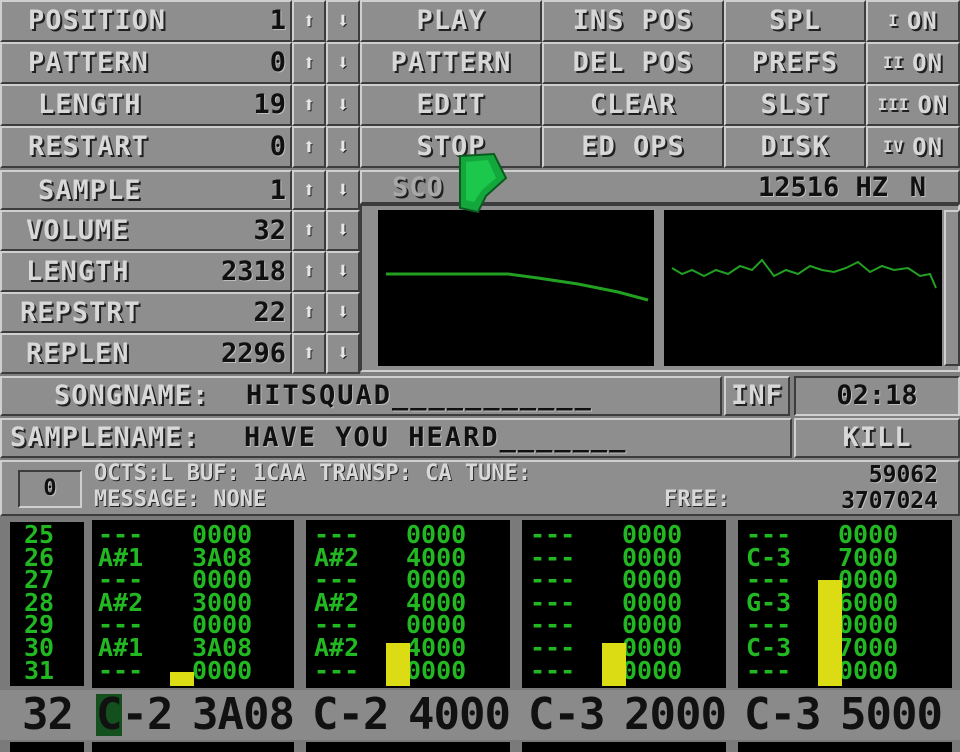  What do you see at coordinates (451, 147) in the screenshot?
I see `stop-button: STOP` at bounding box center [451, 147].